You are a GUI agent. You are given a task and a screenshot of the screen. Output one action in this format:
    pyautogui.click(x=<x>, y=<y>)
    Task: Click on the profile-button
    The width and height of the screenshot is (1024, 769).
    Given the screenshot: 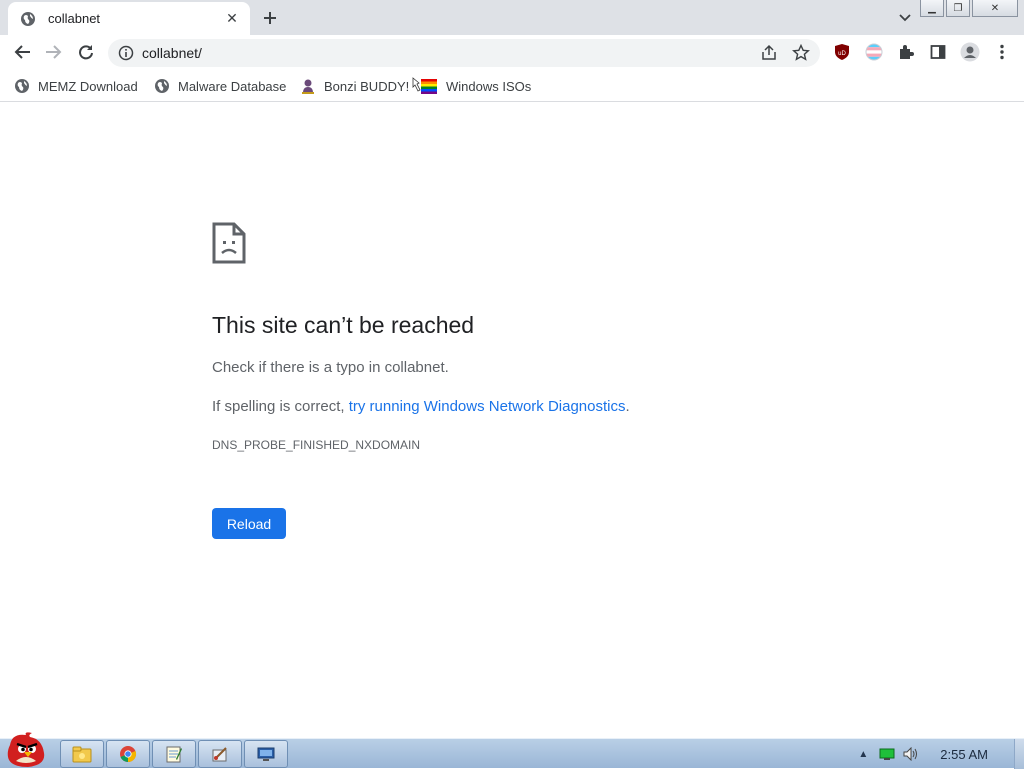 What is the action you would take?
    pyautogui.click(x=970, y=52)
    